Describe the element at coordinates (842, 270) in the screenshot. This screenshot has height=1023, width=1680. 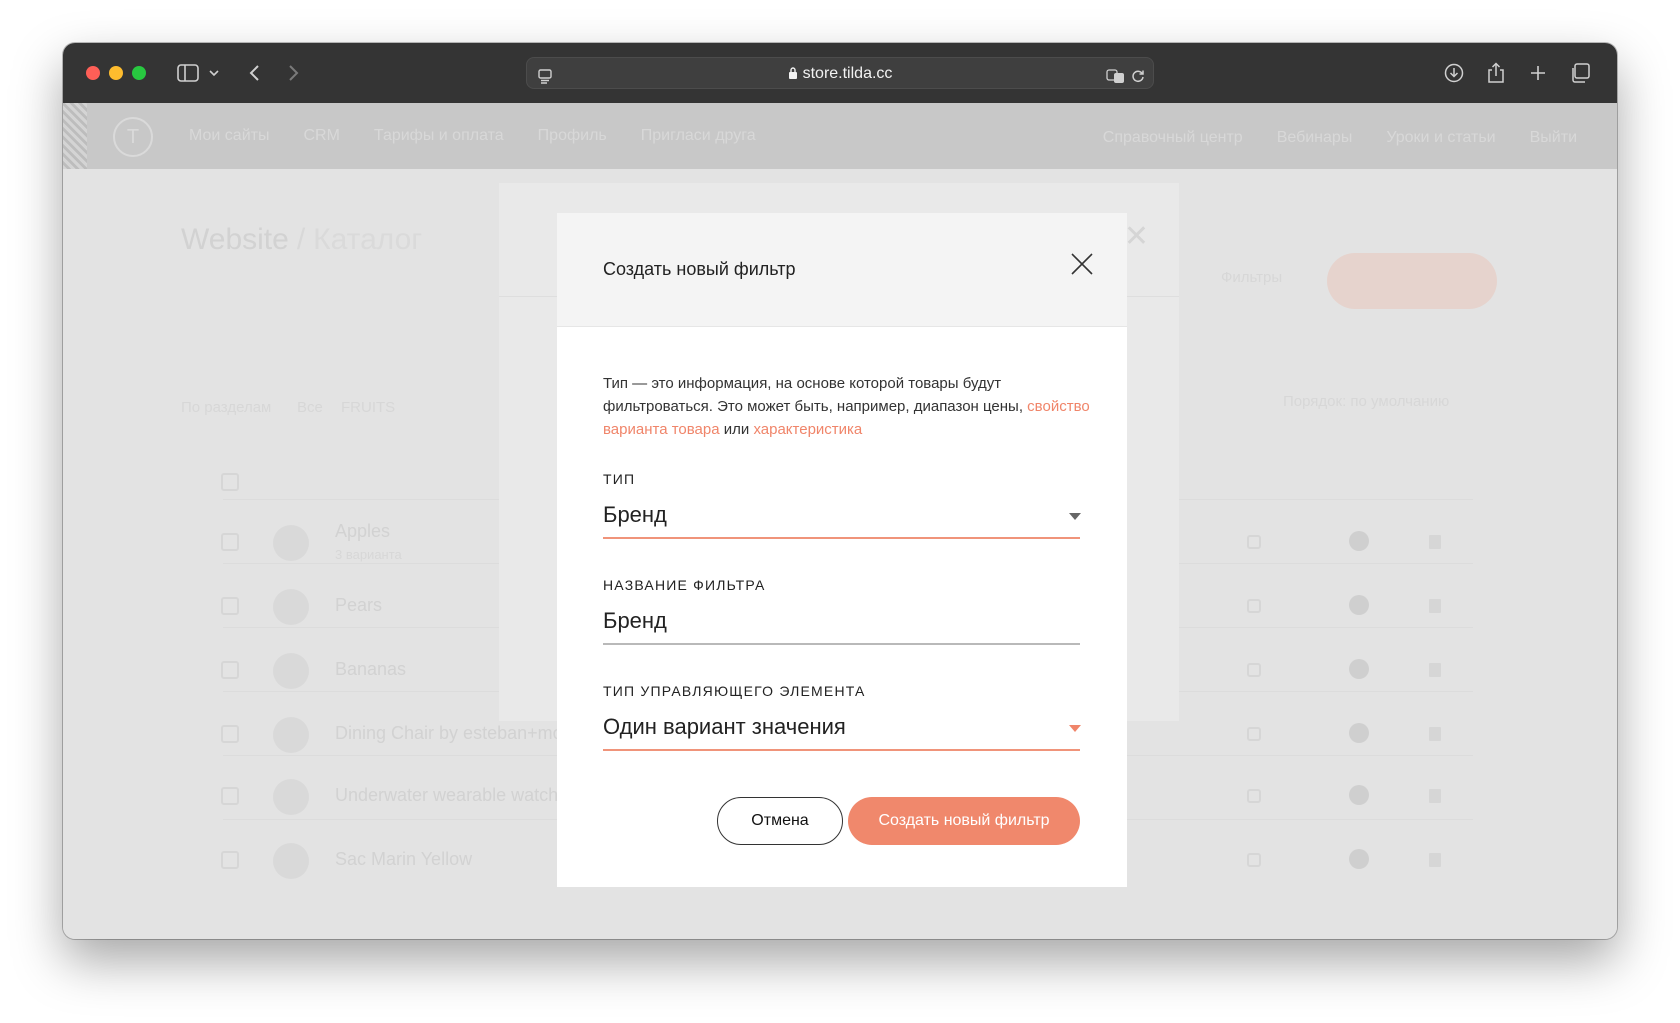
I see `modal-header: Создать новый фильтр` at that location.